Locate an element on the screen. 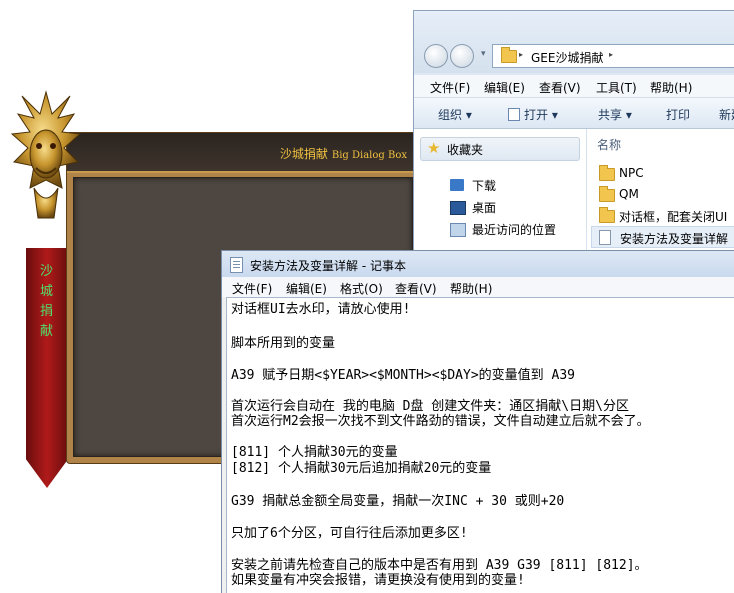 This screenshot has height=593, width=734. banner-char: 城 is located at coordinates (46, 291).